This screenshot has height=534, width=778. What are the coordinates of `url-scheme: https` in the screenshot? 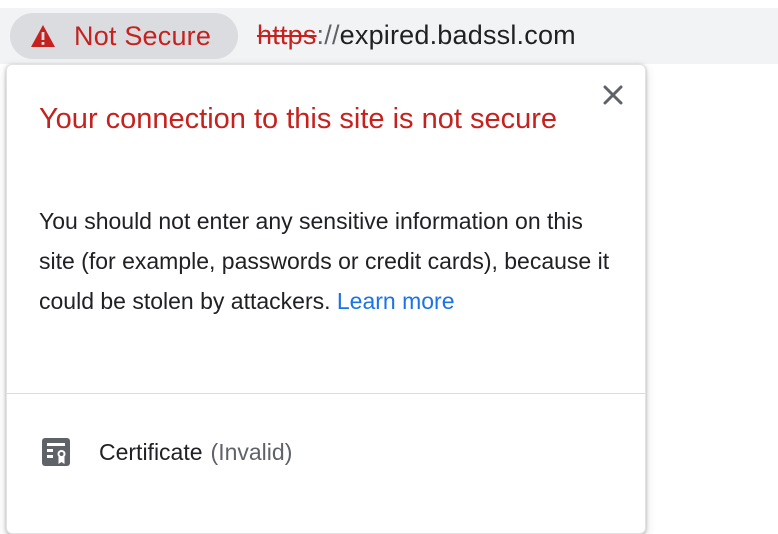 It's located at (287, 35).